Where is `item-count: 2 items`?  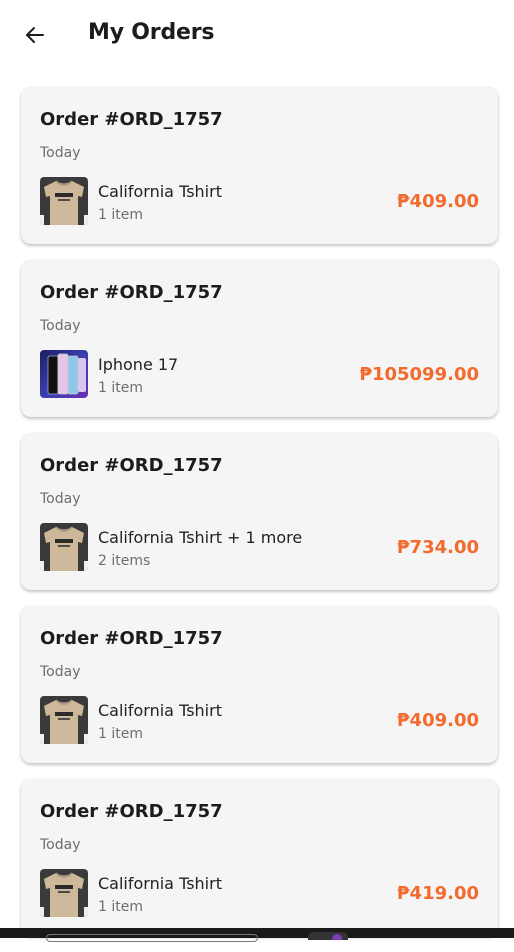 item-count: 2 items is located at coordinates (124, 561).